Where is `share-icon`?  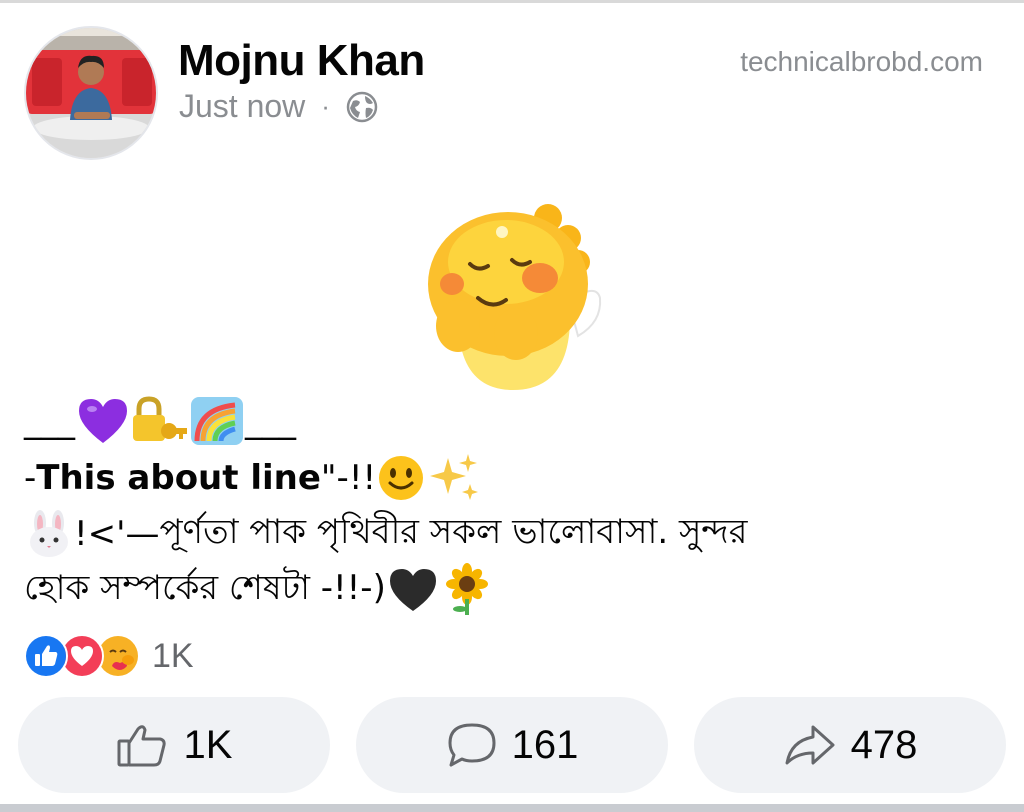
share-icon is located at coordinates (810, 745).